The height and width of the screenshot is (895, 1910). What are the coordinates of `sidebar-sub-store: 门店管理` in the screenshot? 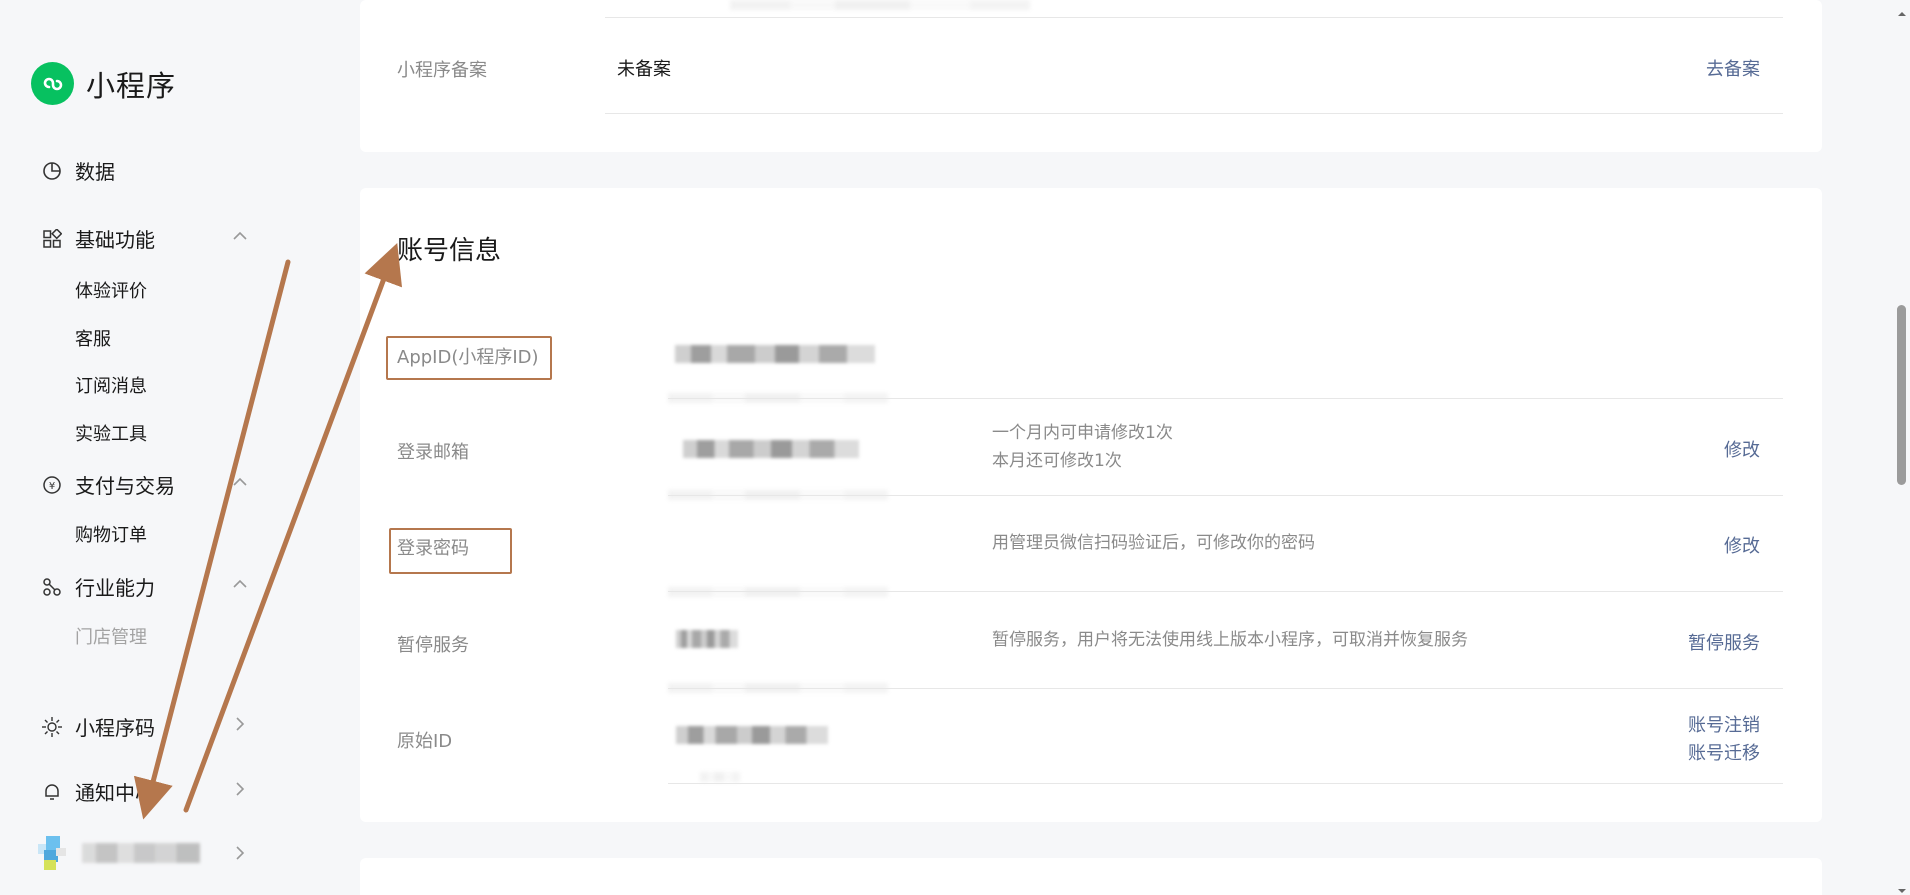 It's located at (111, 636).